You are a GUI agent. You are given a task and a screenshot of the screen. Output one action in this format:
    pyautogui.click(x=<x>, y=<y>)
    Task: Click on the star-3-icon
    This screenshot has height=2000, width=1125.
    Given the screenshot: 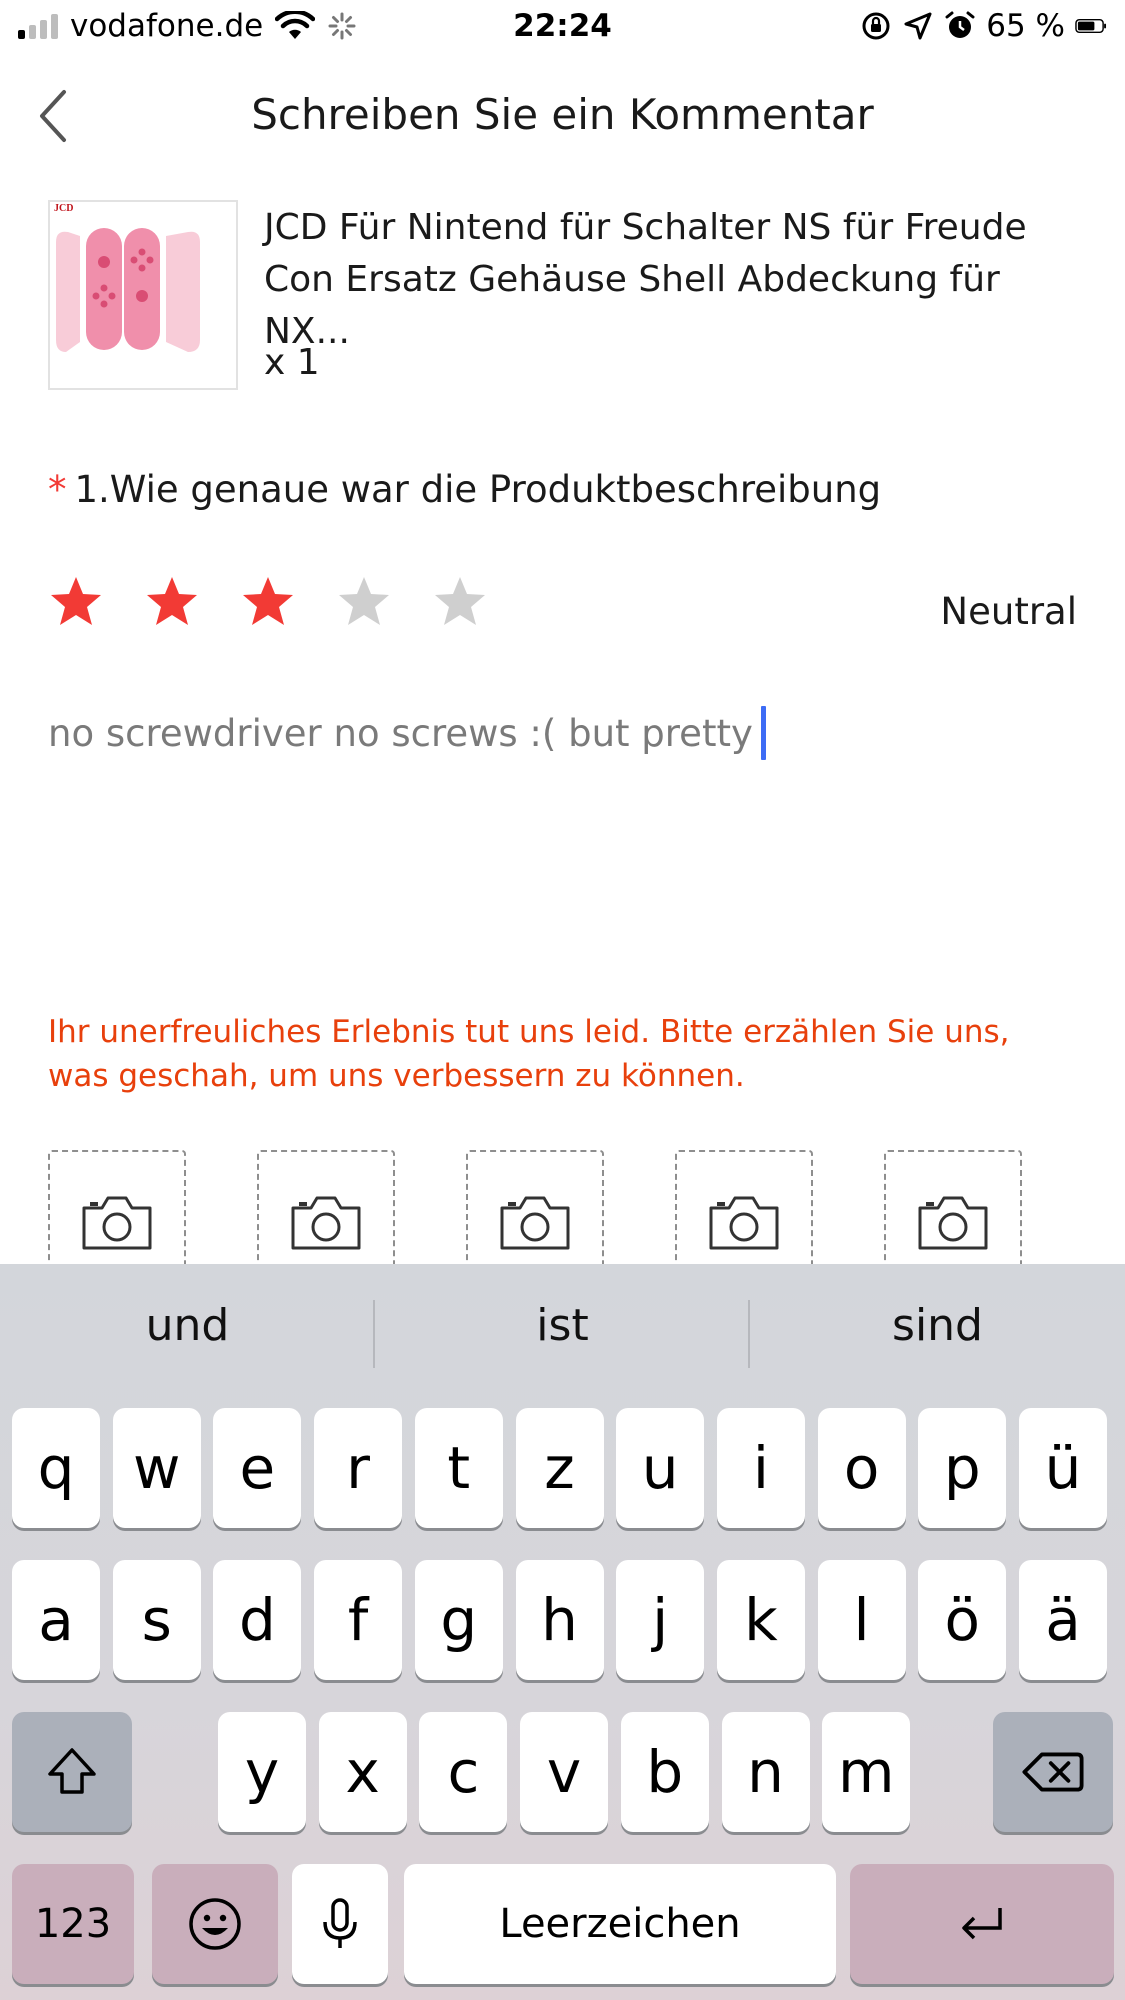 What is the action you would take?
    pyautogui.click(x=268, y=602)
    